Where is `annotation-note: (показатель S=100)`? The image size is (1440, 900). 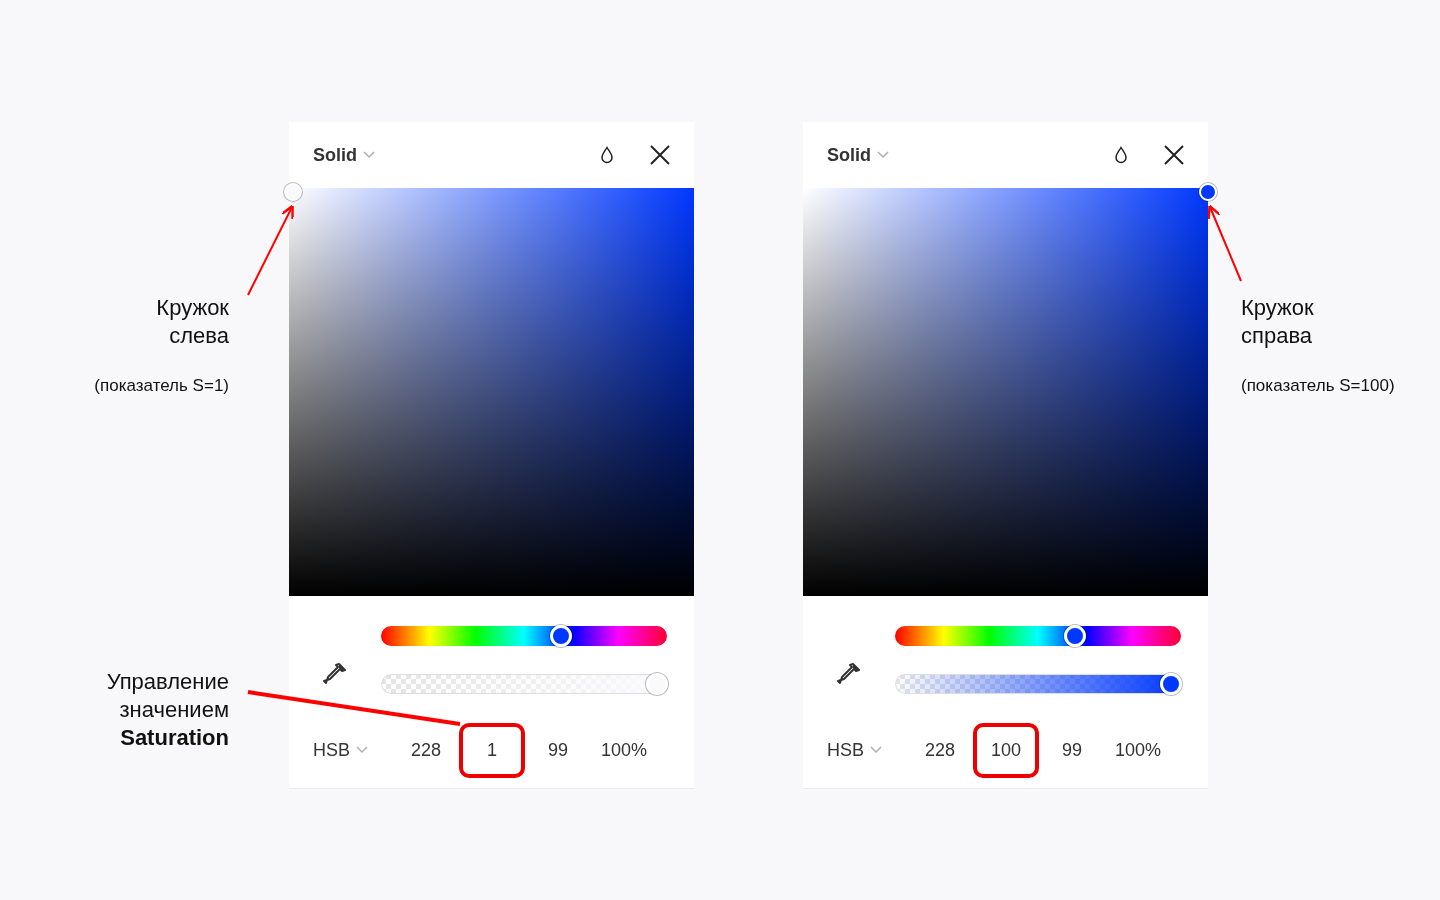 annotation-note: (показатель S=100) is located at coordinates (1318, 386).